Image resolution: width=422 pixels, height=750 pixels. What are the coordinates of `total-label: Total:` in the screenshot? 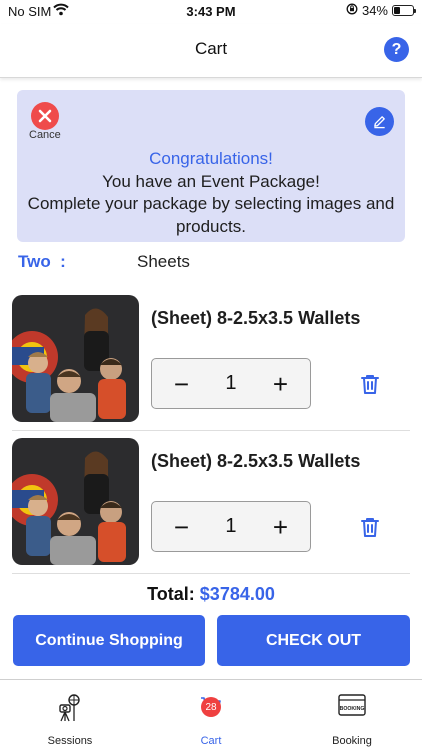 It's located at (171, 594).